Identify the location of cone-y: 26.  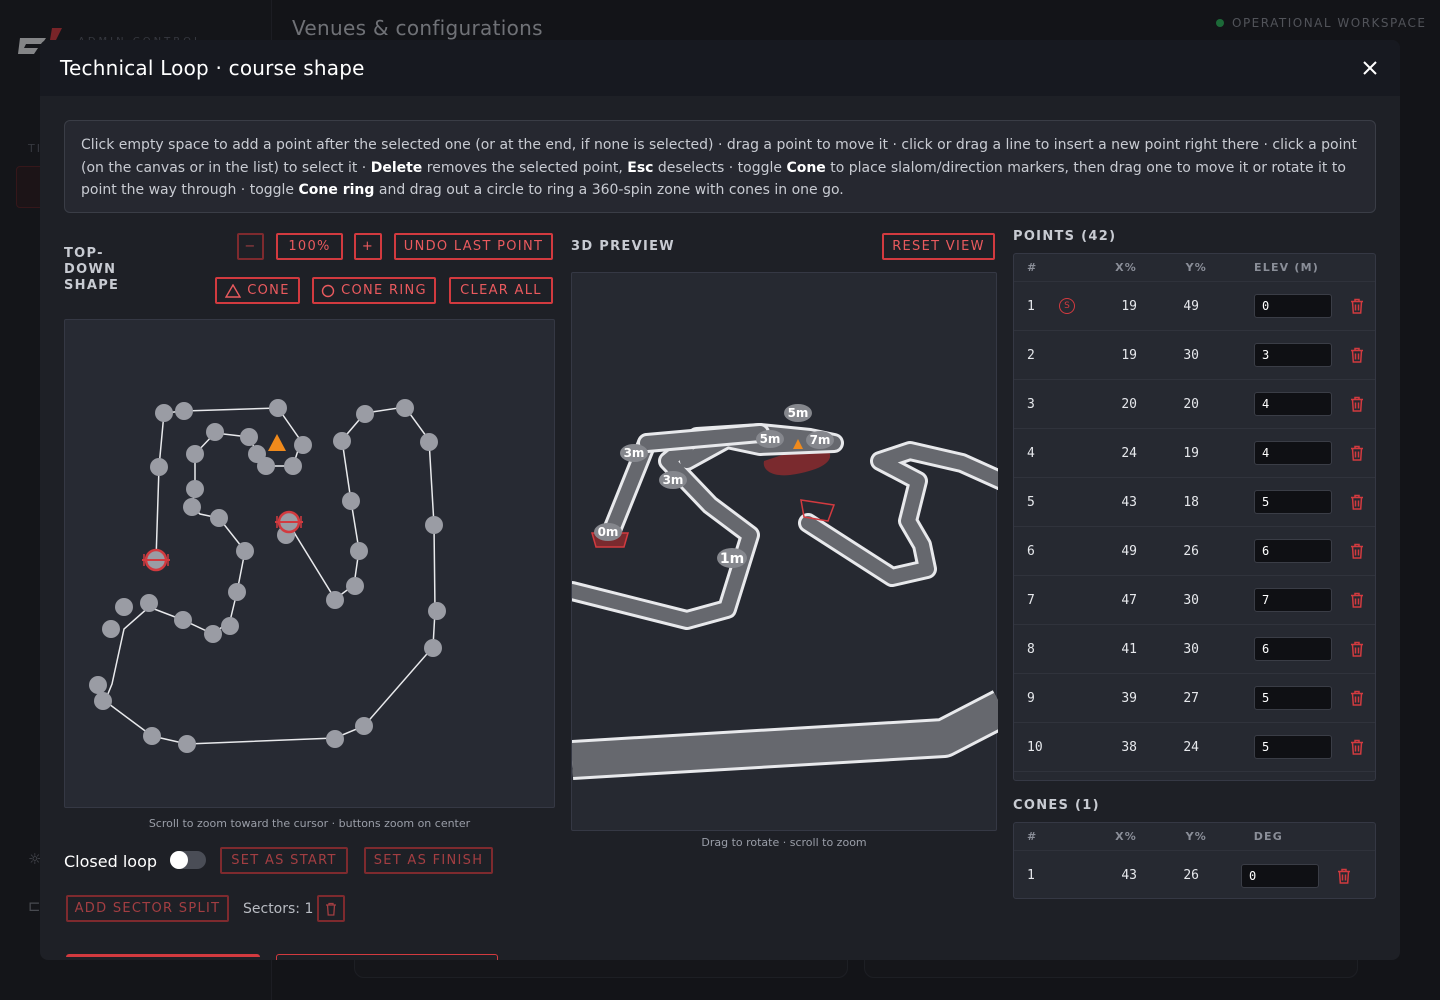
(1191, 875).